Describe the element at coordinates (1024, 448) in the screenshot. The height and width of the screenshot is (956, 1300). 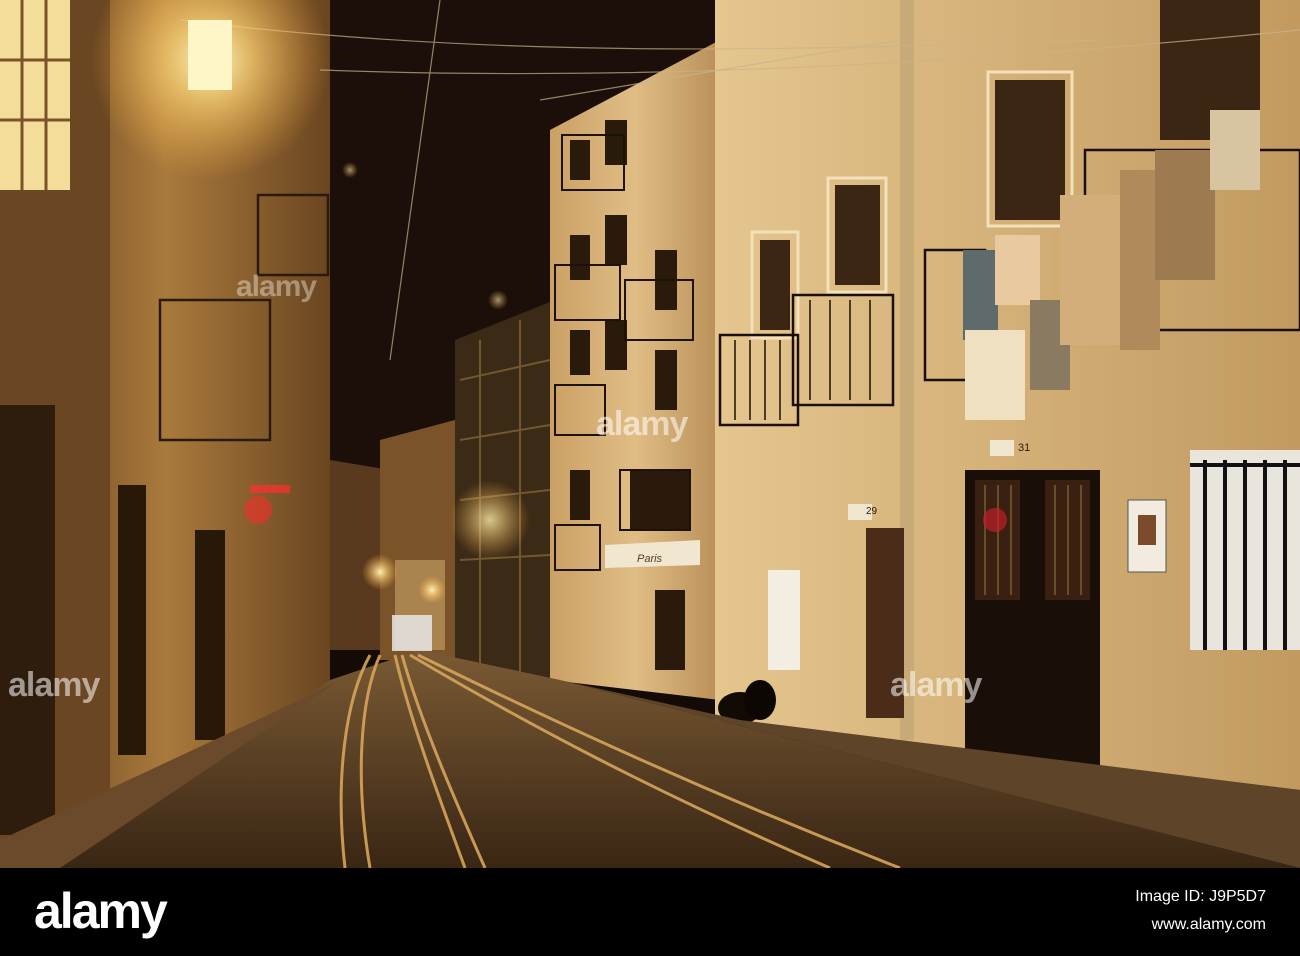
I see `door-number-right: 31` at that location.